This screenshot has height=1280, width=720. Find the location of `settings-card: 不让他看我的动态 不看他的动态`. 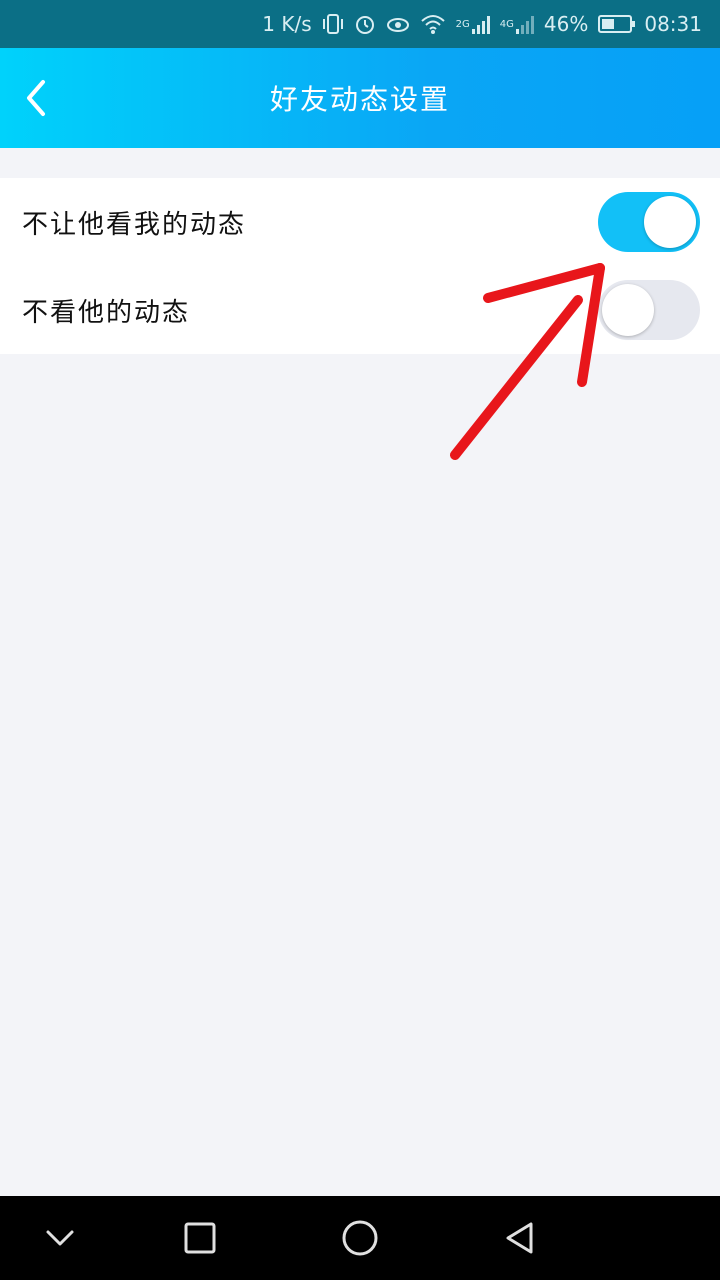

settings-card: 不让他看我的动态 不看他的动态 is located at coordinates (360, 266).